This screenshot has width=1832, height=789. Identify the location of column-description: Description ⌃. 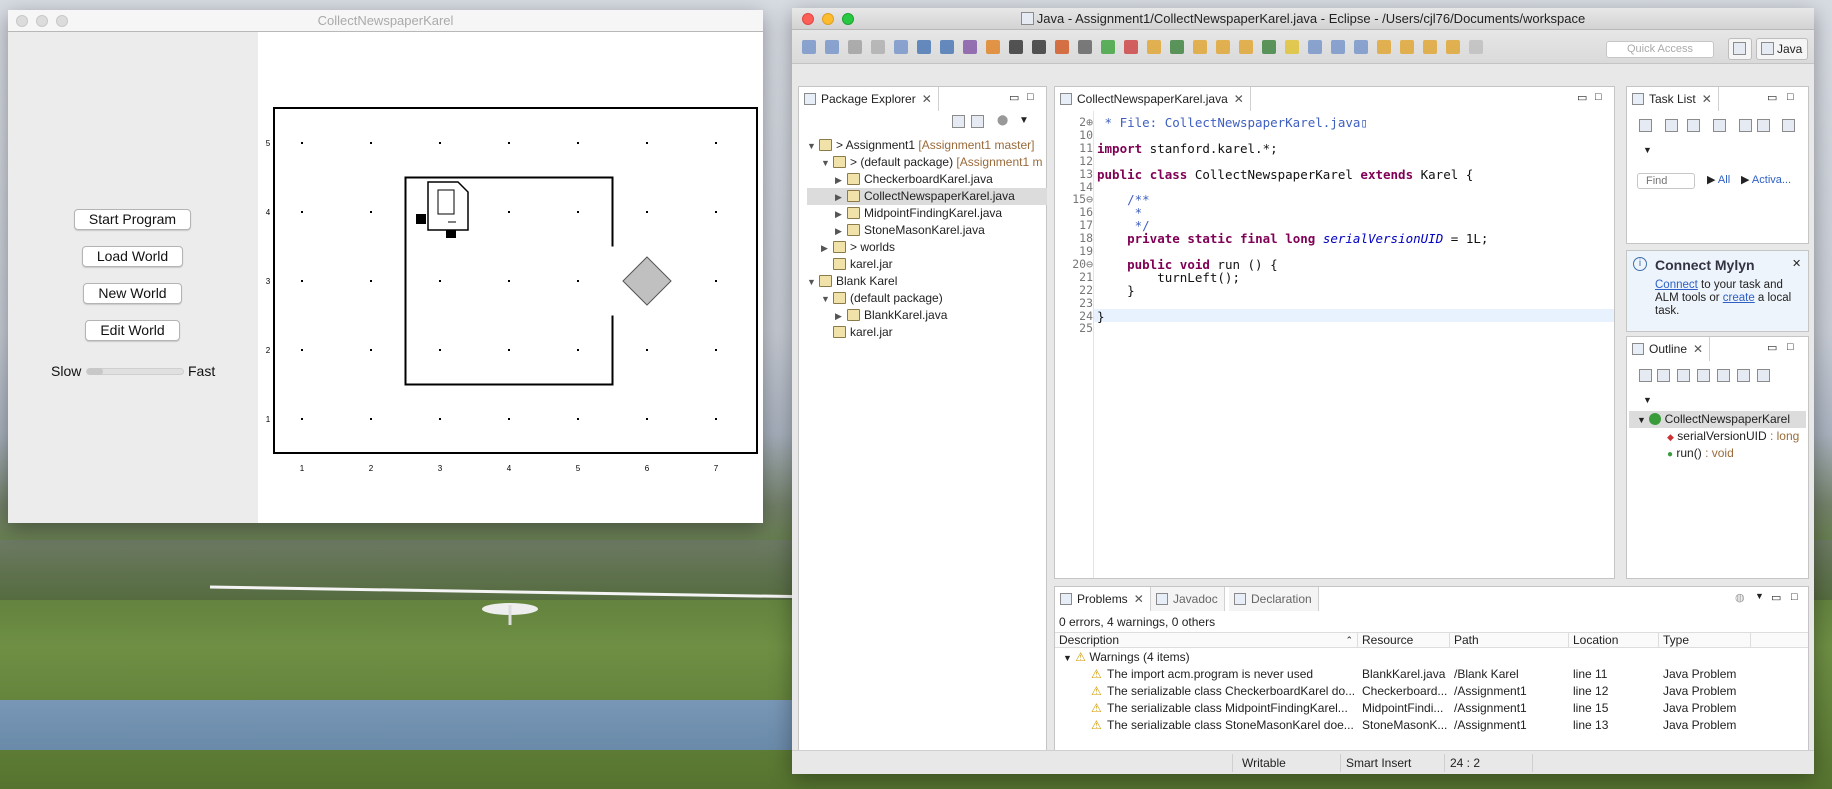
(1206, 640).